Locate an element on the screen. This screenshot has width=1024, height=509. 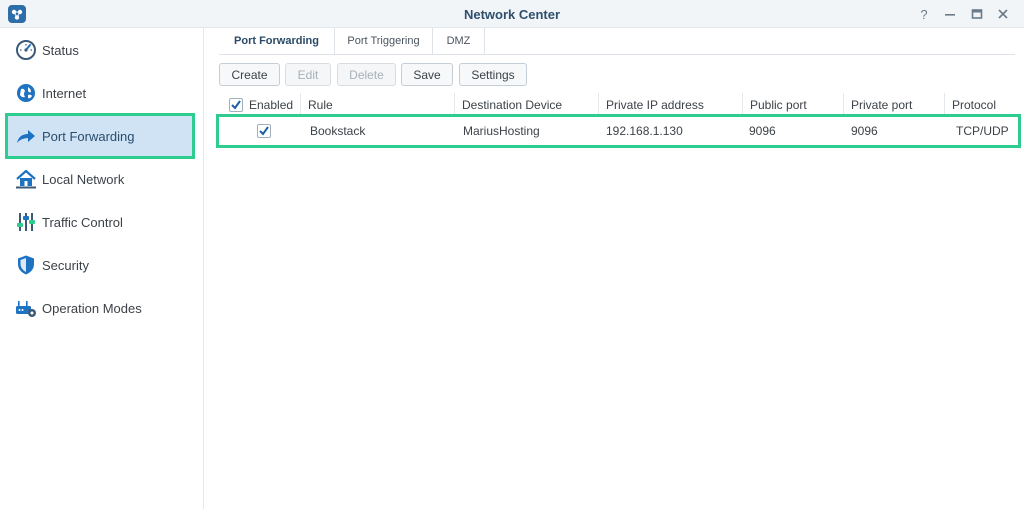
row-rule: Bookstack is located at coordinates (338, 131).